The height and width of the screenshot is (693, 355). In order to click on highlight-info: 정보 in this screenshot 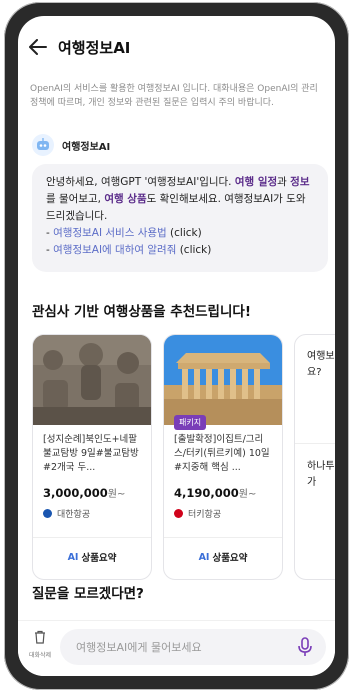, I will do `click(300, 182)`.